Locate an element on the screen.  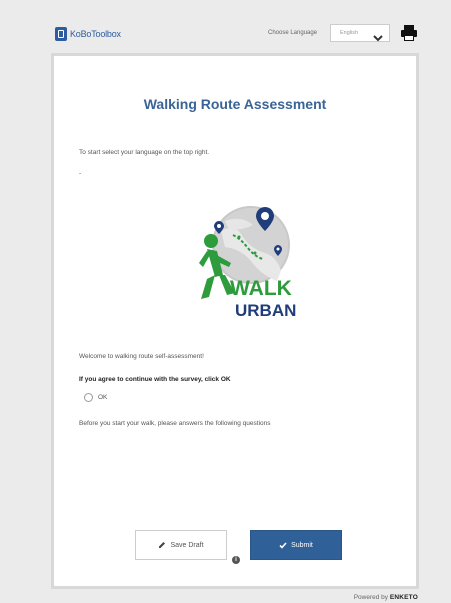
chevron-down-icon is located at coordinates (378, 38).